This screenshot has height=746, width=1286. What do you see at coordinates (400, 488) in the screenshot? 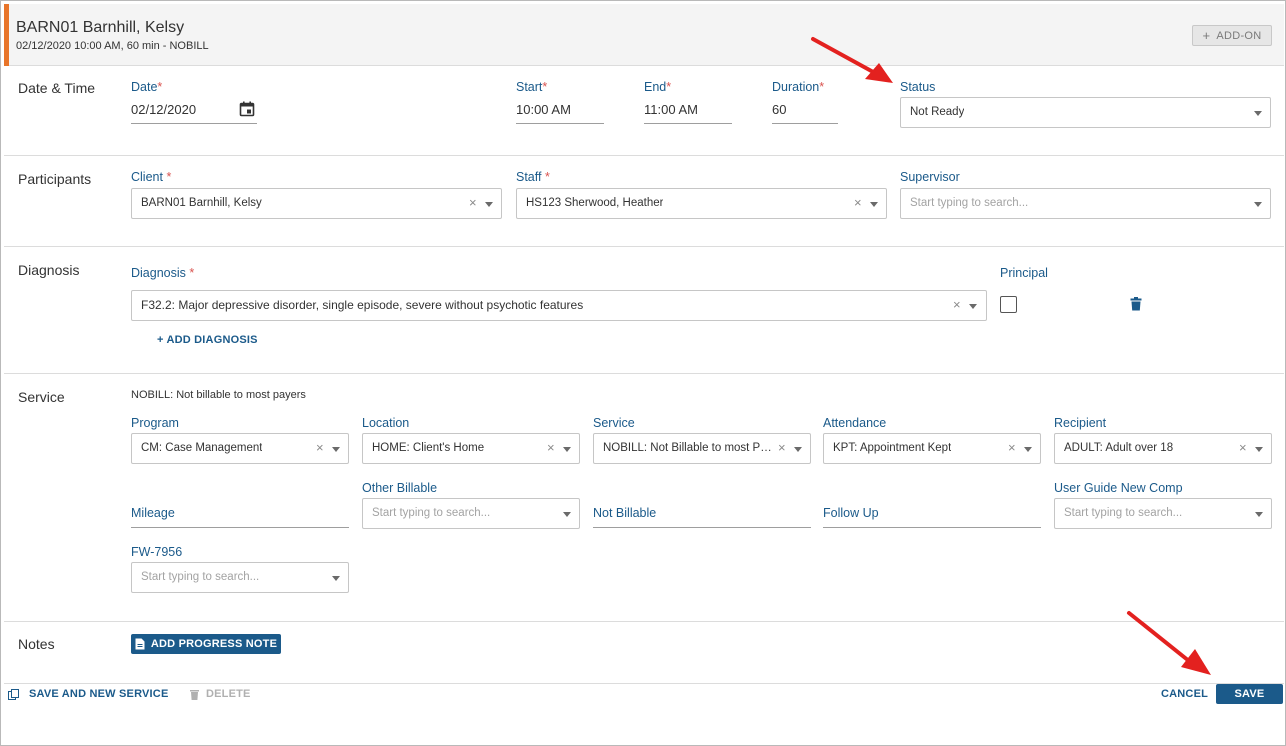
I see `other-billable-label: Other Billable` at bounding box center [400, 488].